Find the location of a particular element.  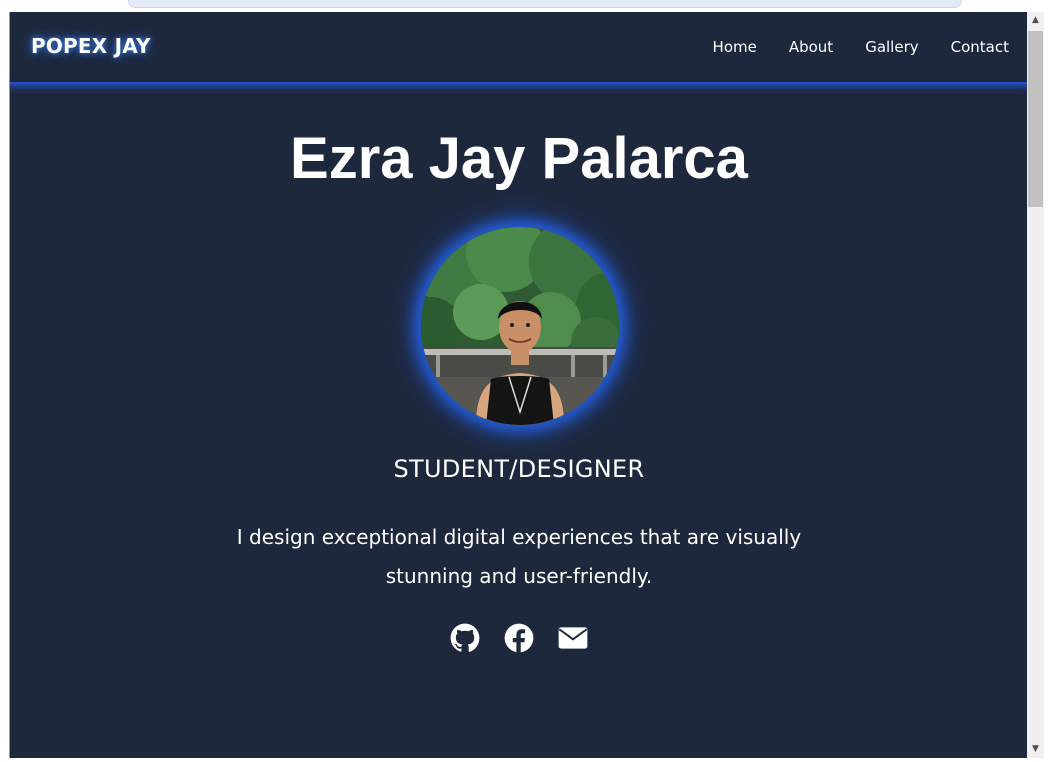

nav-links: Home About Gallery Contact is located at coordinates (861, 47).